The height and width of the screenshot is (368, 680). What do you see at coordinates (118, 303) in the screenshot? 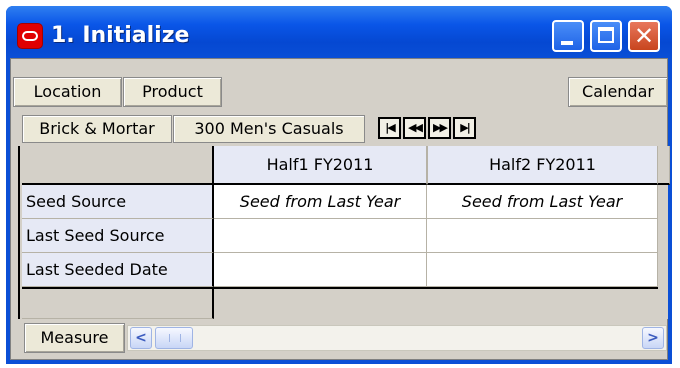
I see `row-header-empty` at bounding box center [118, 303].